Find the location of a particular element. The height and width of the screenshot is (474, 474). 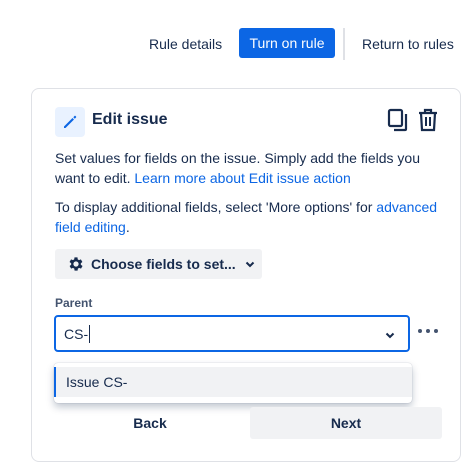

trash-icon is located at coordinates (428, 120).